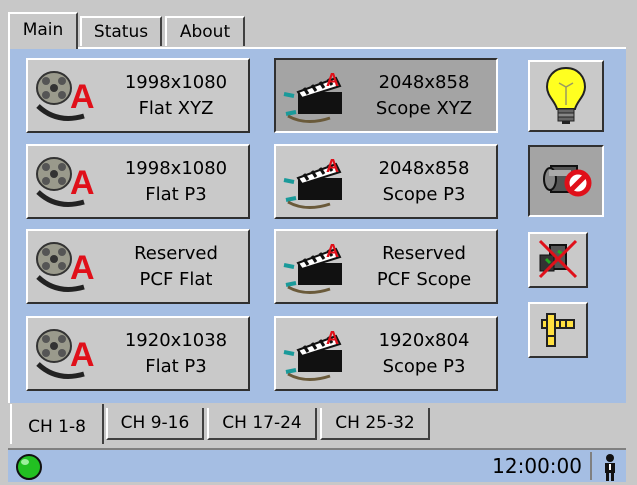 The image size is (637, 485). I want to click on tab-status: Status, so click(121, 31).